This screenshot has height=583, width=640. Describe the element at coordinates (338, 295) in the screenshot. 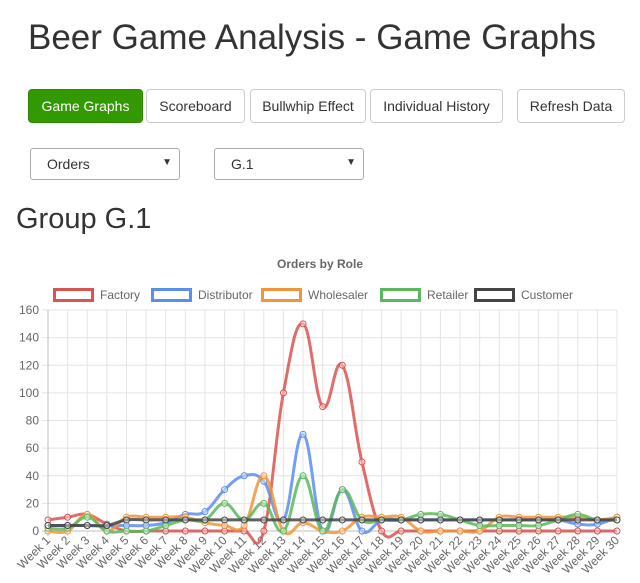

I see `legend-label-wholesaler: Wholesaler` at that location.